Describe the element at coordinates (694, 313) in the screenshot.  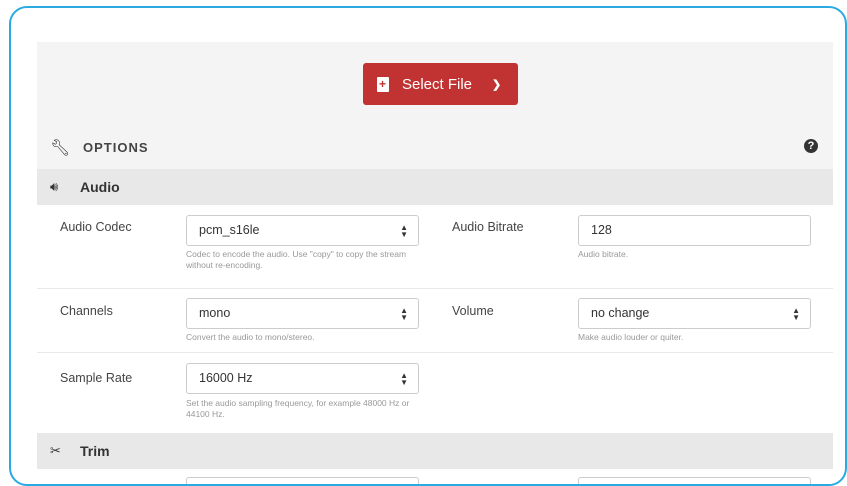
I see `volume-select: no change ▲ ▼` at that location.